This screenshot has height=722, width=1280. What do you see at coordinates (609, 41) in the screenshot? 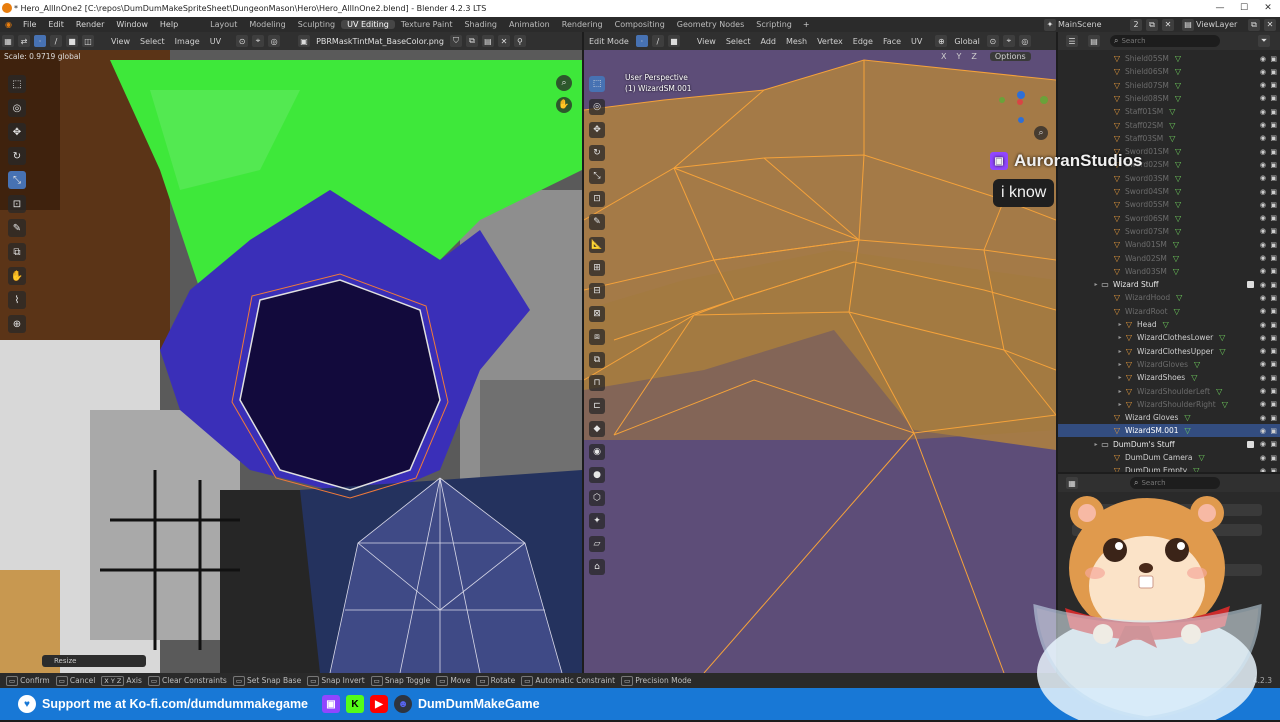
I see `mode-selector: Edit Mode` at bounding box center [609, 41].